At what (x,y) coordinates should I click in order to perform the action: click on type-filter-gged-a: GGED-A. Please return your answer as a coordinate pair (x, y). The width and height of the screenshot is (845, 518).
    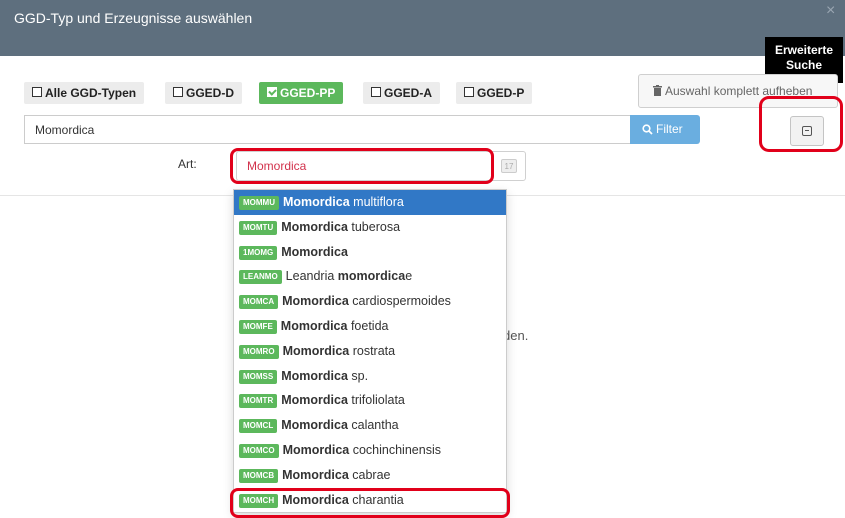
    Looking at the image, I should click on (401, 93).